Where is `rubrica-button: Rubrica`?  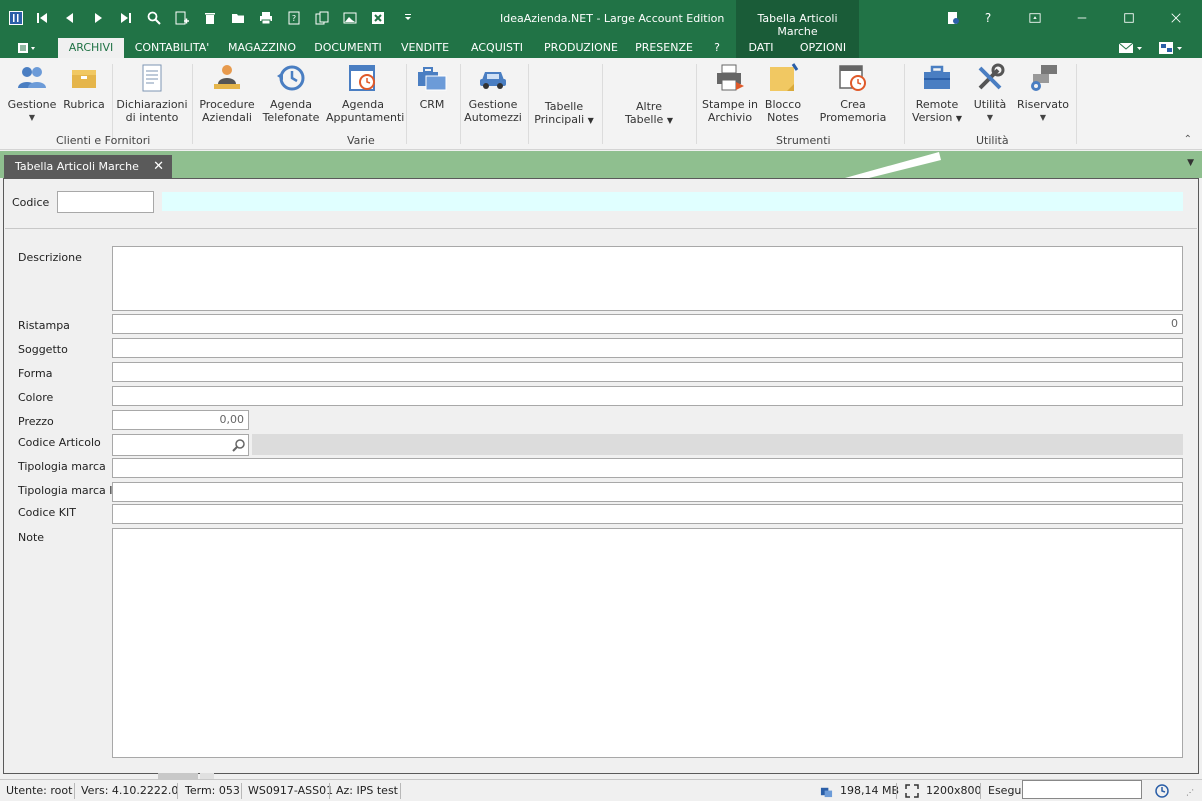 rubrica-button: Rubrica is located at coordinates (84, 86).